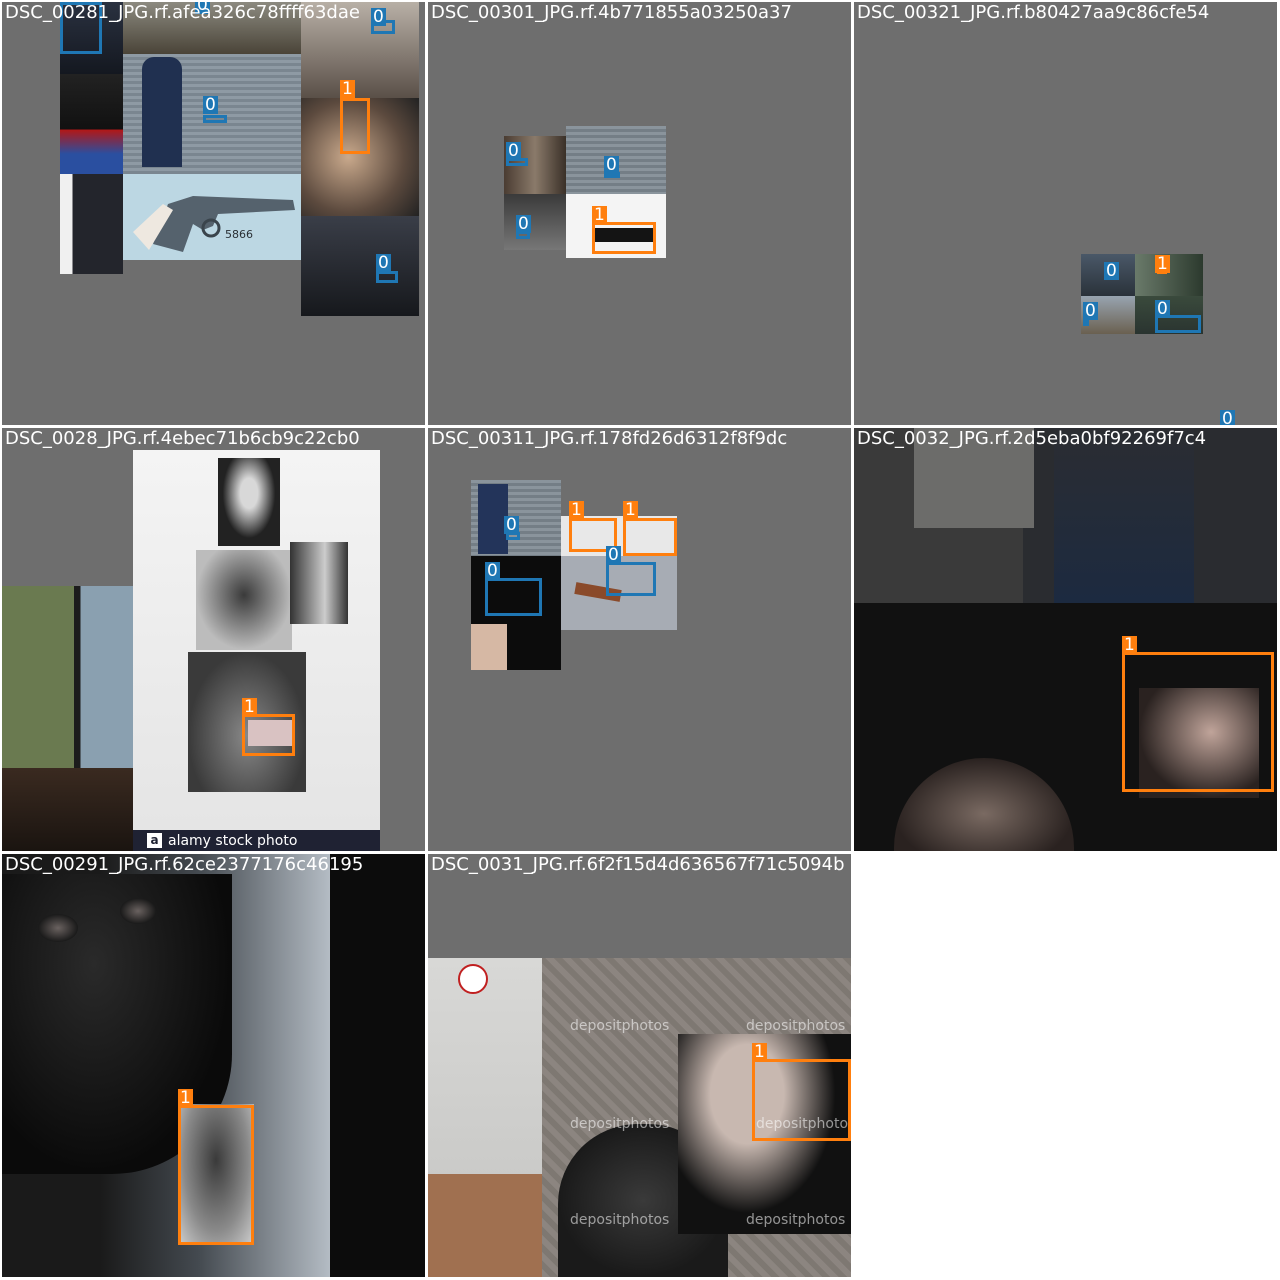  Describe the element at coordinates (233, 840) in the screenshot. I see `alamy-watermark-text: alamy stock photo` at that location.